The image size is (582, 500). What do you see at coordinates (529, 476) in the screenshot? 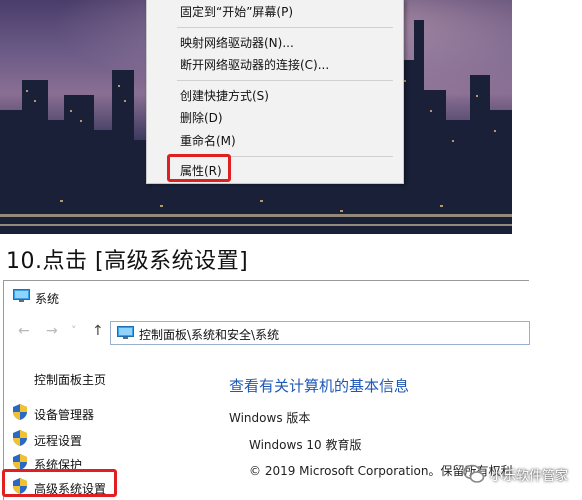
I see `watermark-text: 小乐软件管家` at bounding box center [529, 476].